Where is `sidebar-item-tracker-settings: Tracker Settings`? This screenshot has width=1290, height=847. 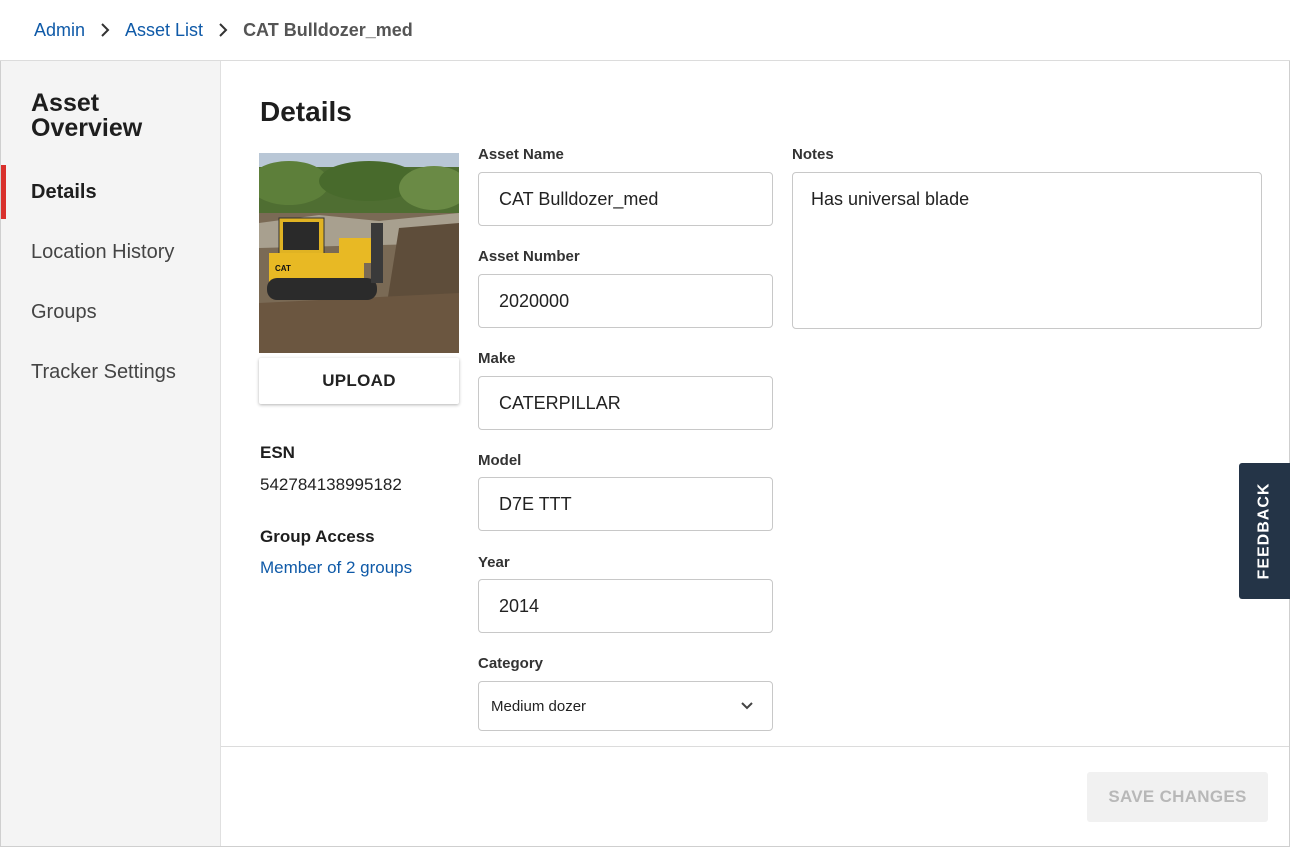 sidebar-item-tracker-settings: Tracker Settings is located at coordinates (110, 372).